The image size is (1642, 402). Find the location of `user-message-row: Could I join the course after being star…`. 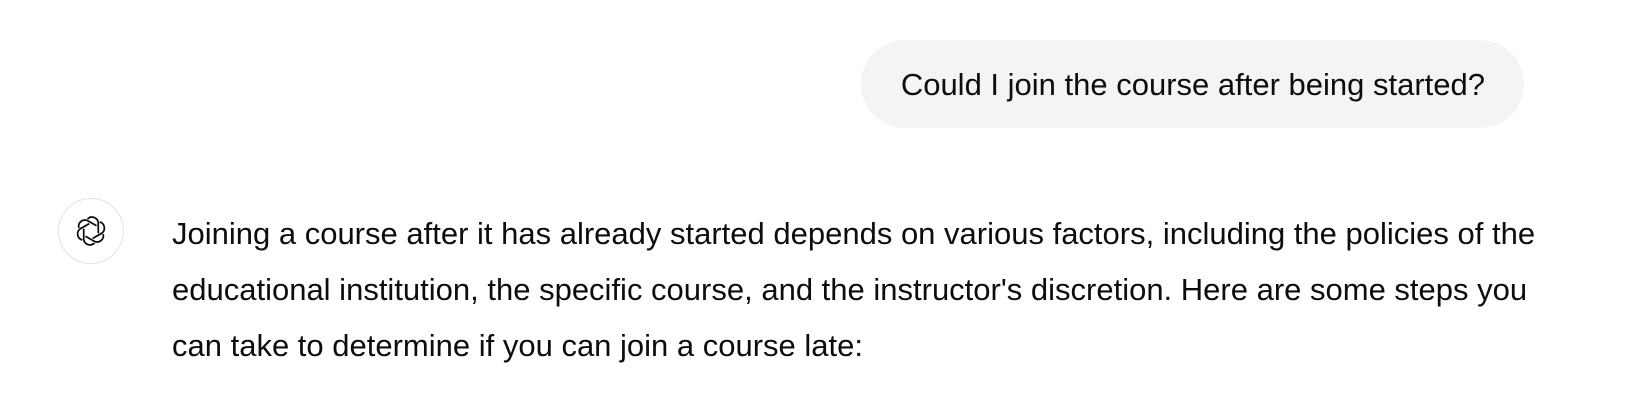

user-message-row: Could I join the course after being star… is located at coordinates (1192, 84).